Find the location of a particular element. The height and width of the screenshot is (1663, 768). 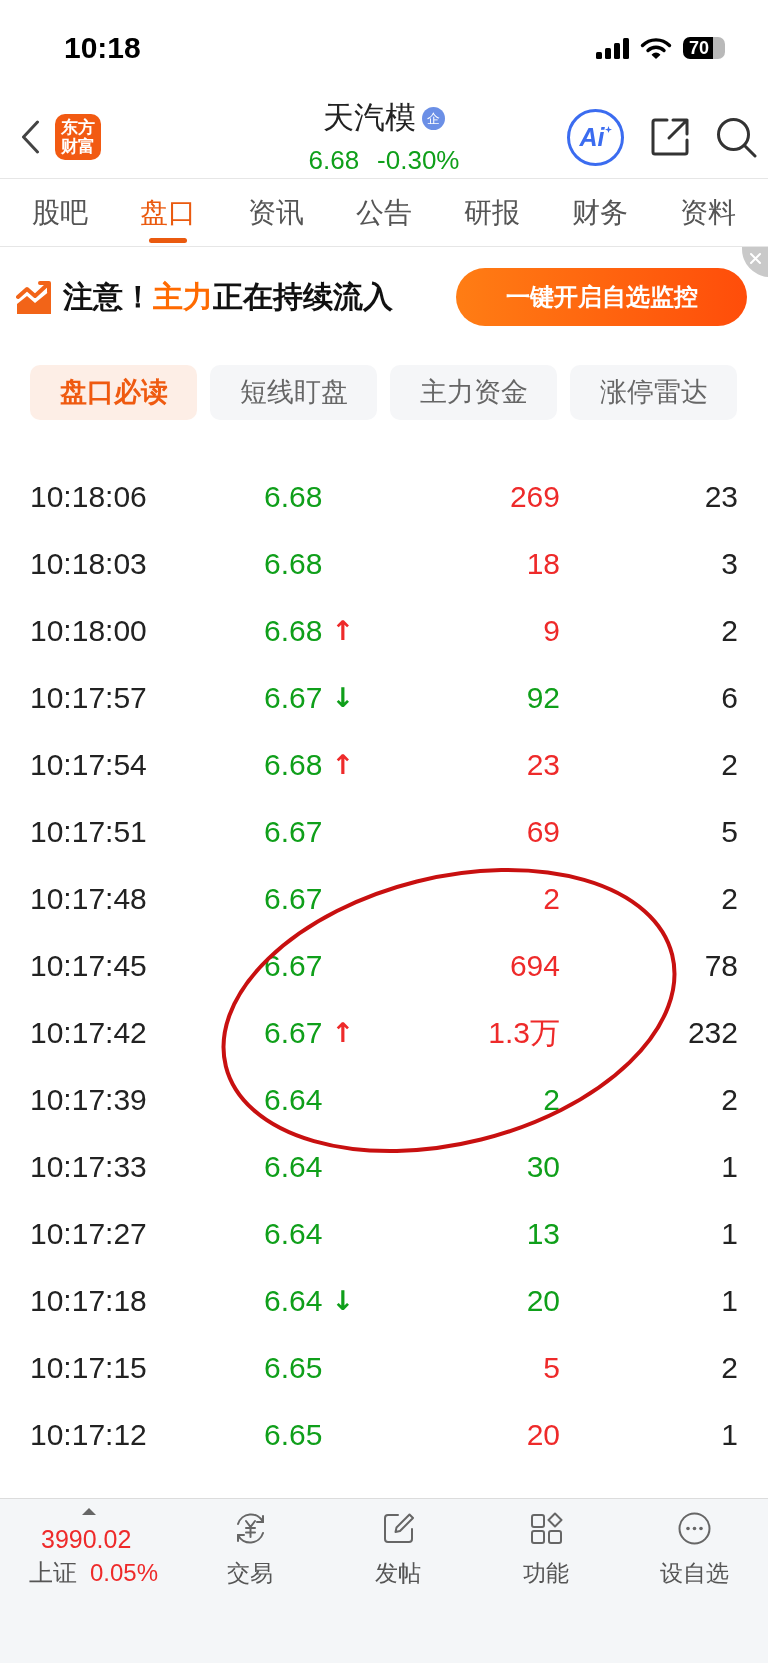

trend-chart-icon is located at coordinates (34, 297).